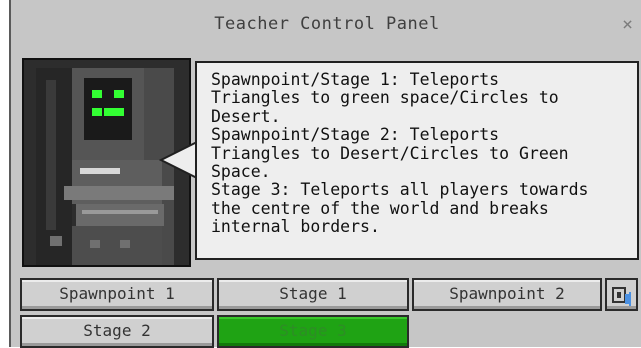  What do you see at coordinates (117, 331) in the screenshot?
I see `stage-2-button: Stage 2` at bounding box center [117, 331].